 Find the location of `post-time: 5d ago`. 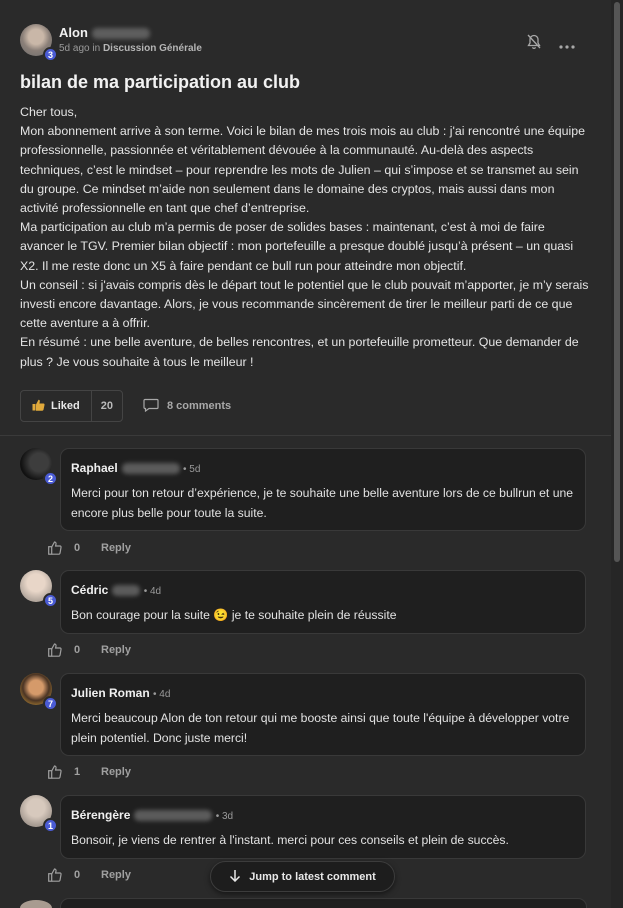

post-time: 5d ago is located at coordinates (74, 48).